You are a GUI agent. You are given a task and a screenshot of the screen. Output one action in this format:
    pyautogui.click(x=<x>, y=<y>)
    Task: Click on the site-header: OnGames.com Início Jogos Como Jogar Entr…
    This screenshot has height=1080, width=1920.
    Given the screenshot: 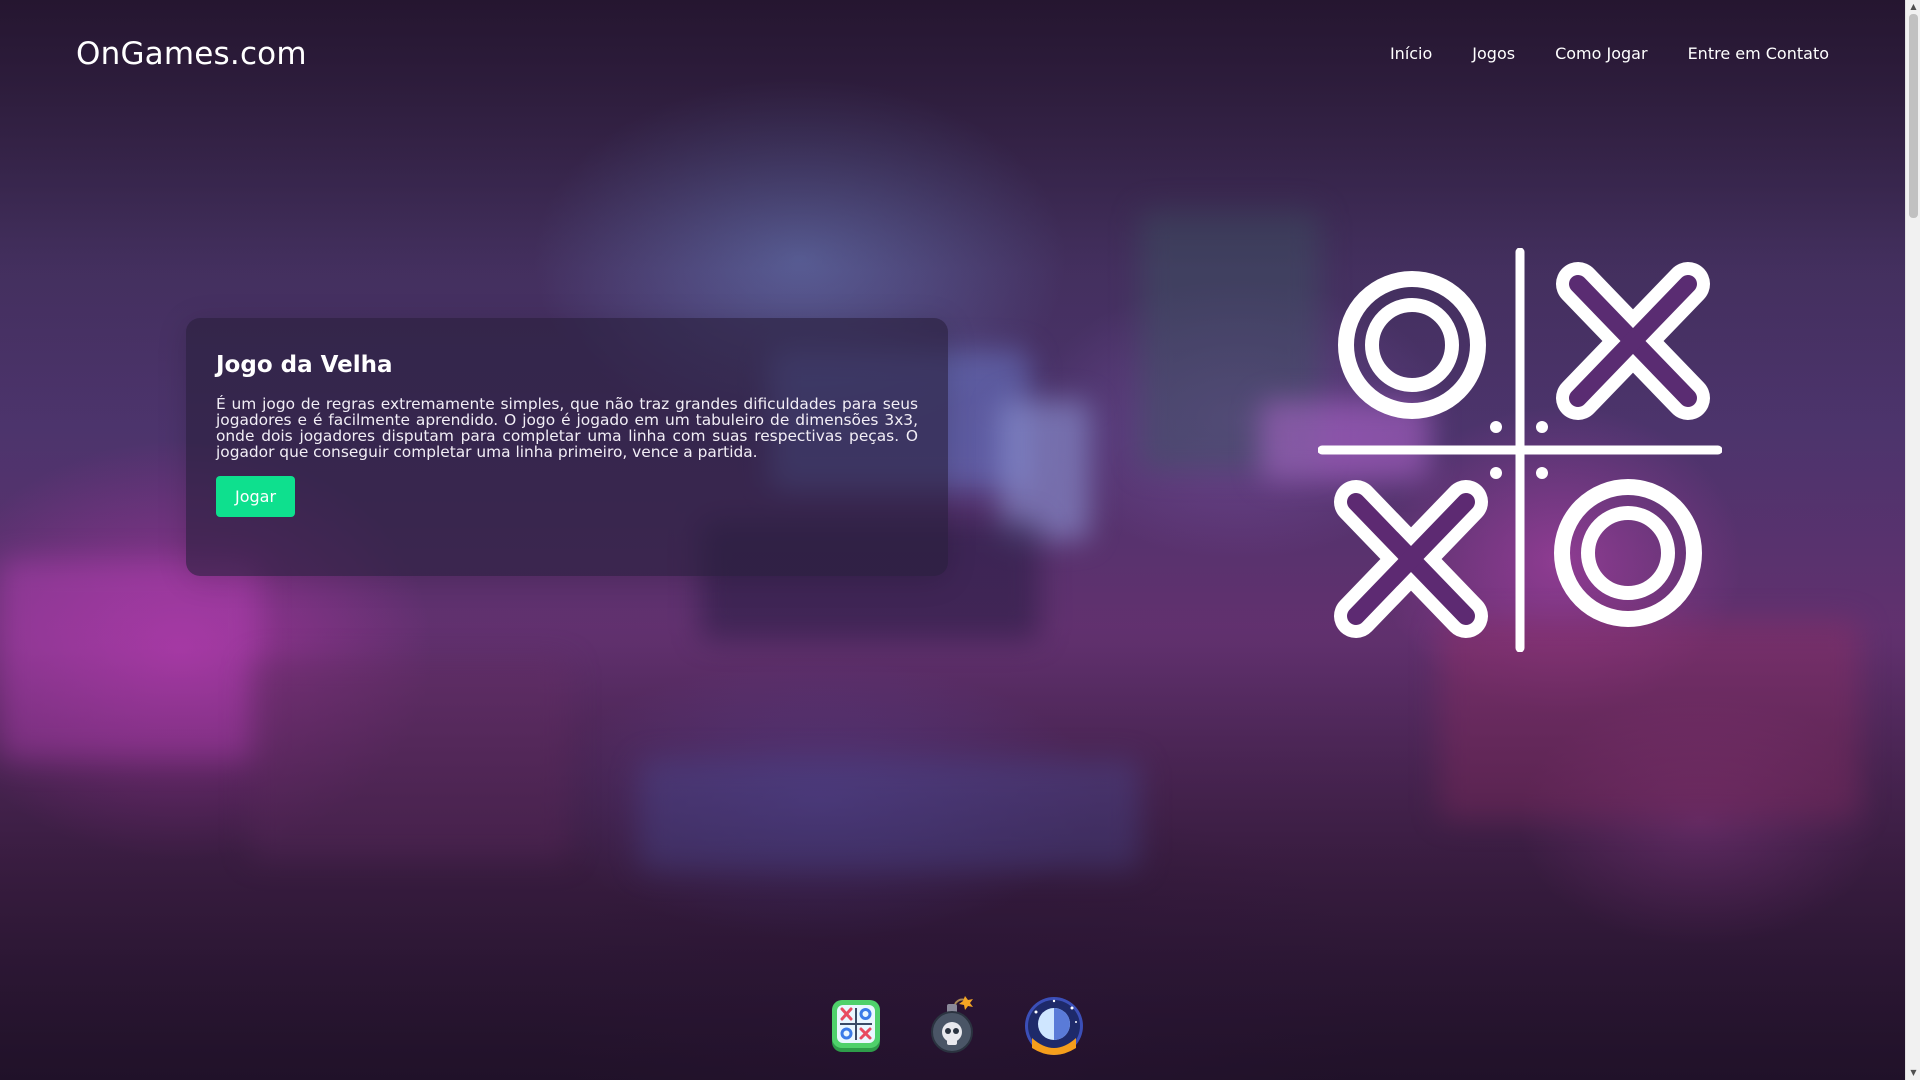 What is the action you would take?
    pyautogui.click(x=952, y=55)
    